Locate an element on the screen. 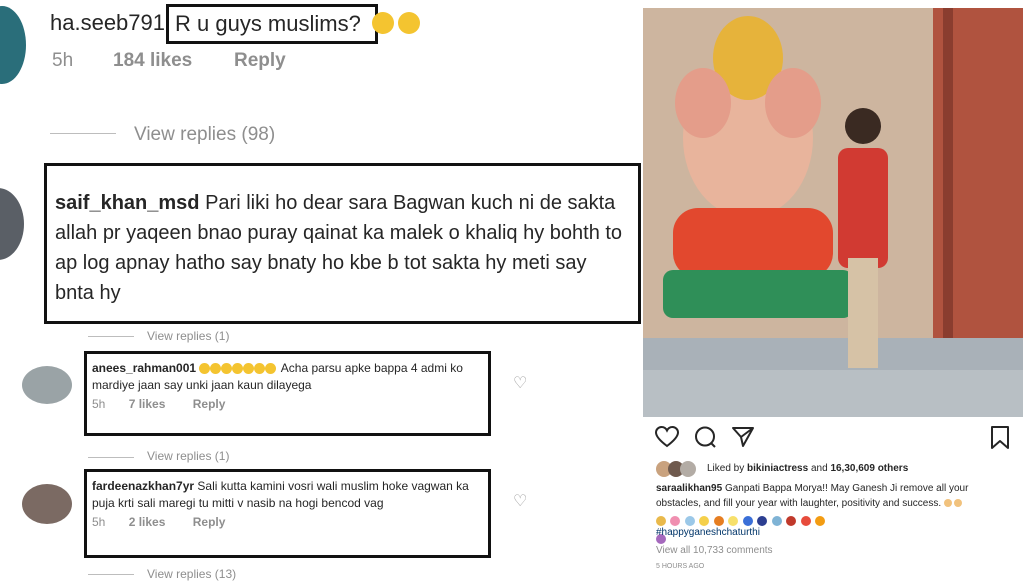  avatar-ha-seeb791 is located at coordinates (13, 45).